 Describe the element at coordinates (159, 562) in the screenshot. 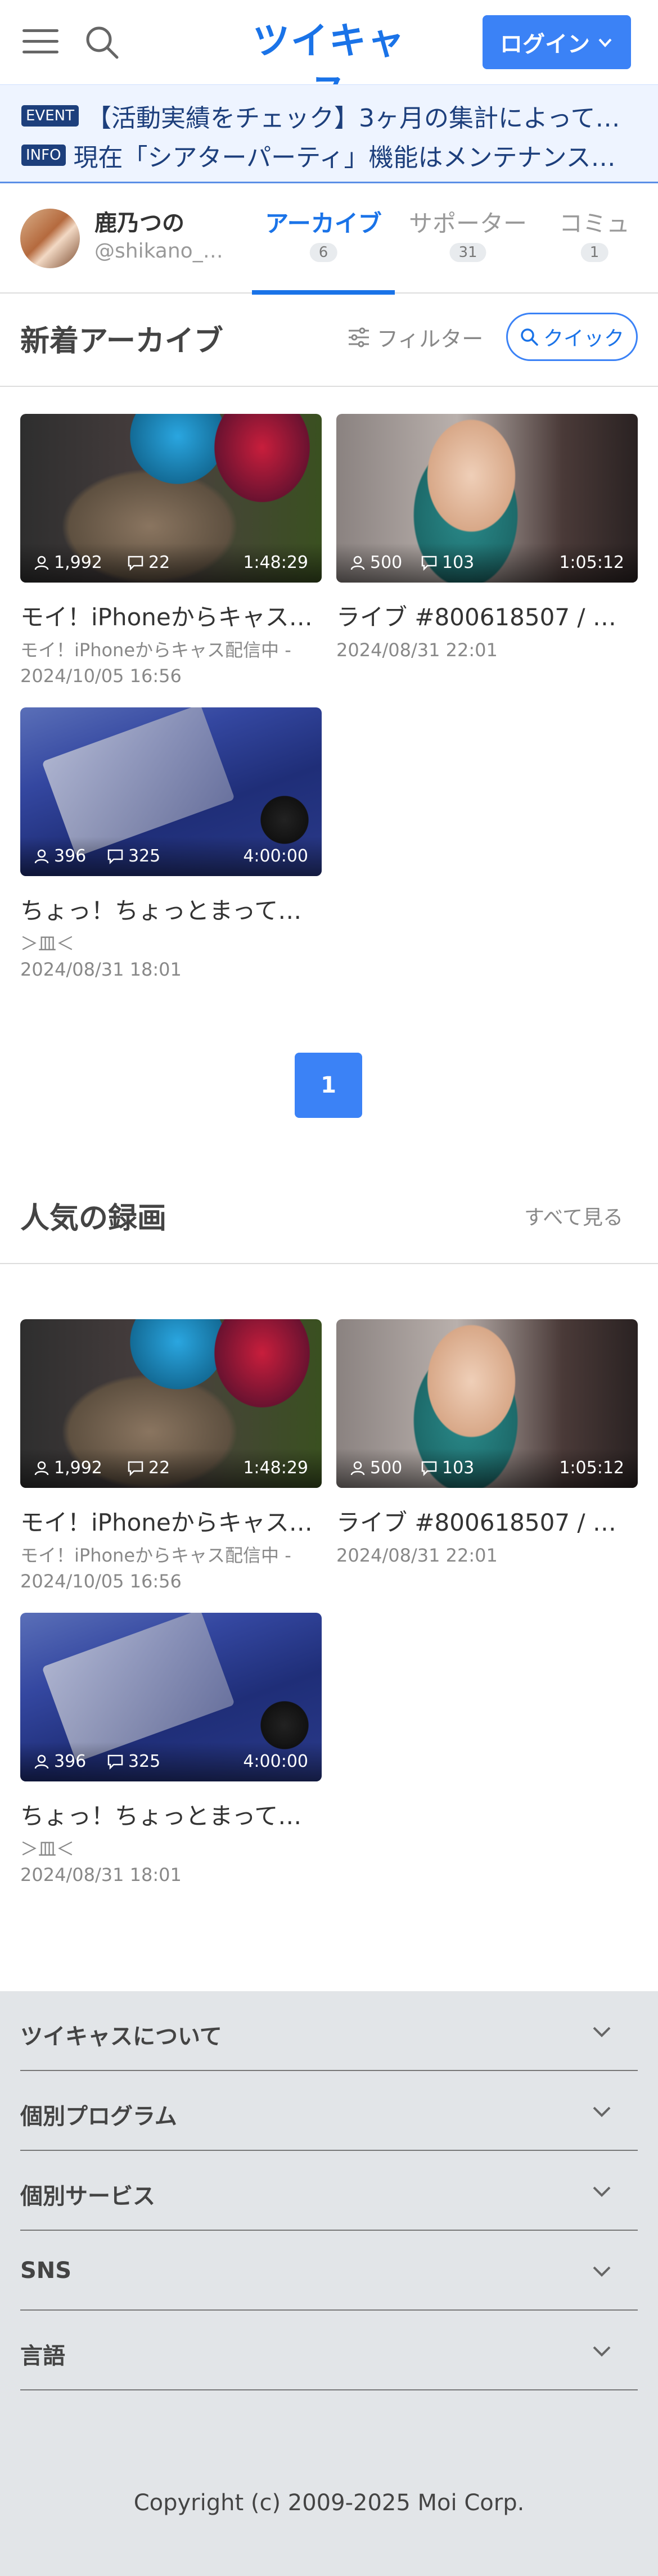

I see `comment-count: 22` at that location.